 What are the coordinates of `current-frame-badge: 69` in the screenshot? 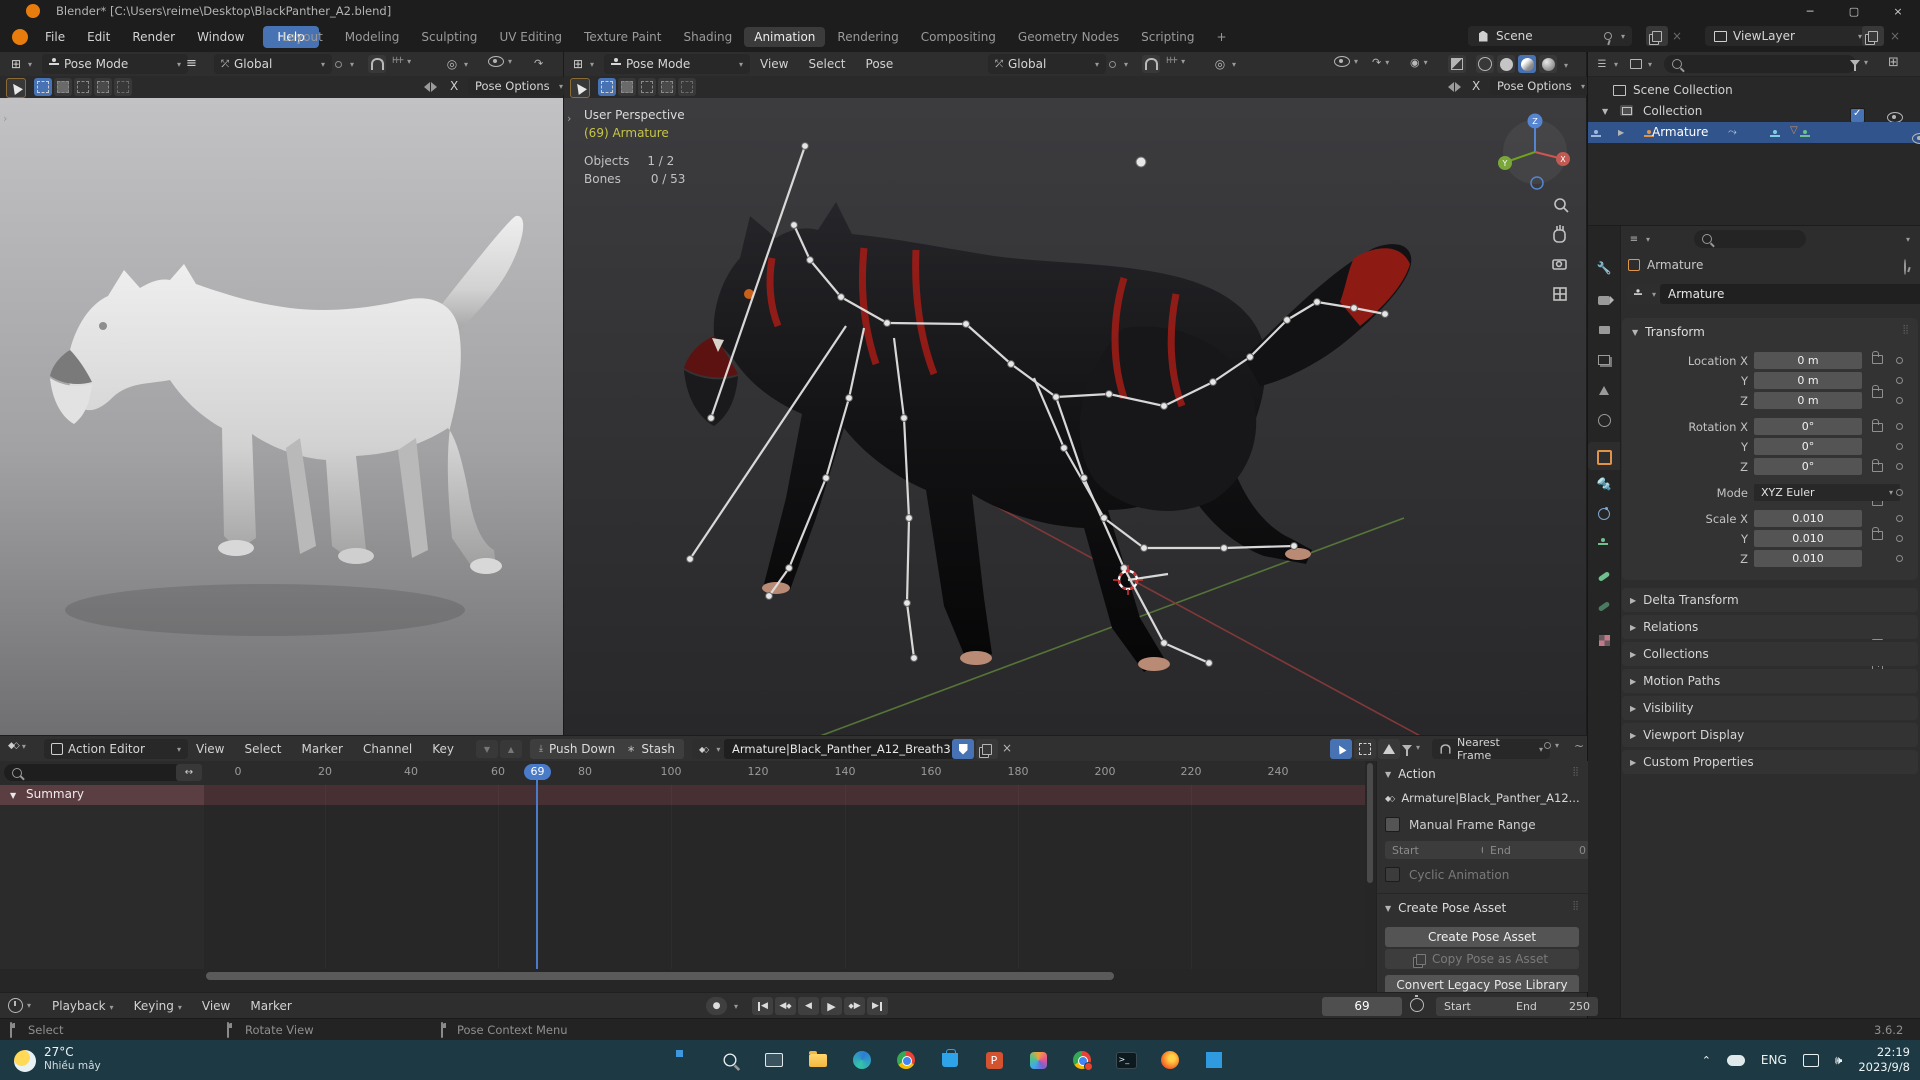 It's located at (537, 772).